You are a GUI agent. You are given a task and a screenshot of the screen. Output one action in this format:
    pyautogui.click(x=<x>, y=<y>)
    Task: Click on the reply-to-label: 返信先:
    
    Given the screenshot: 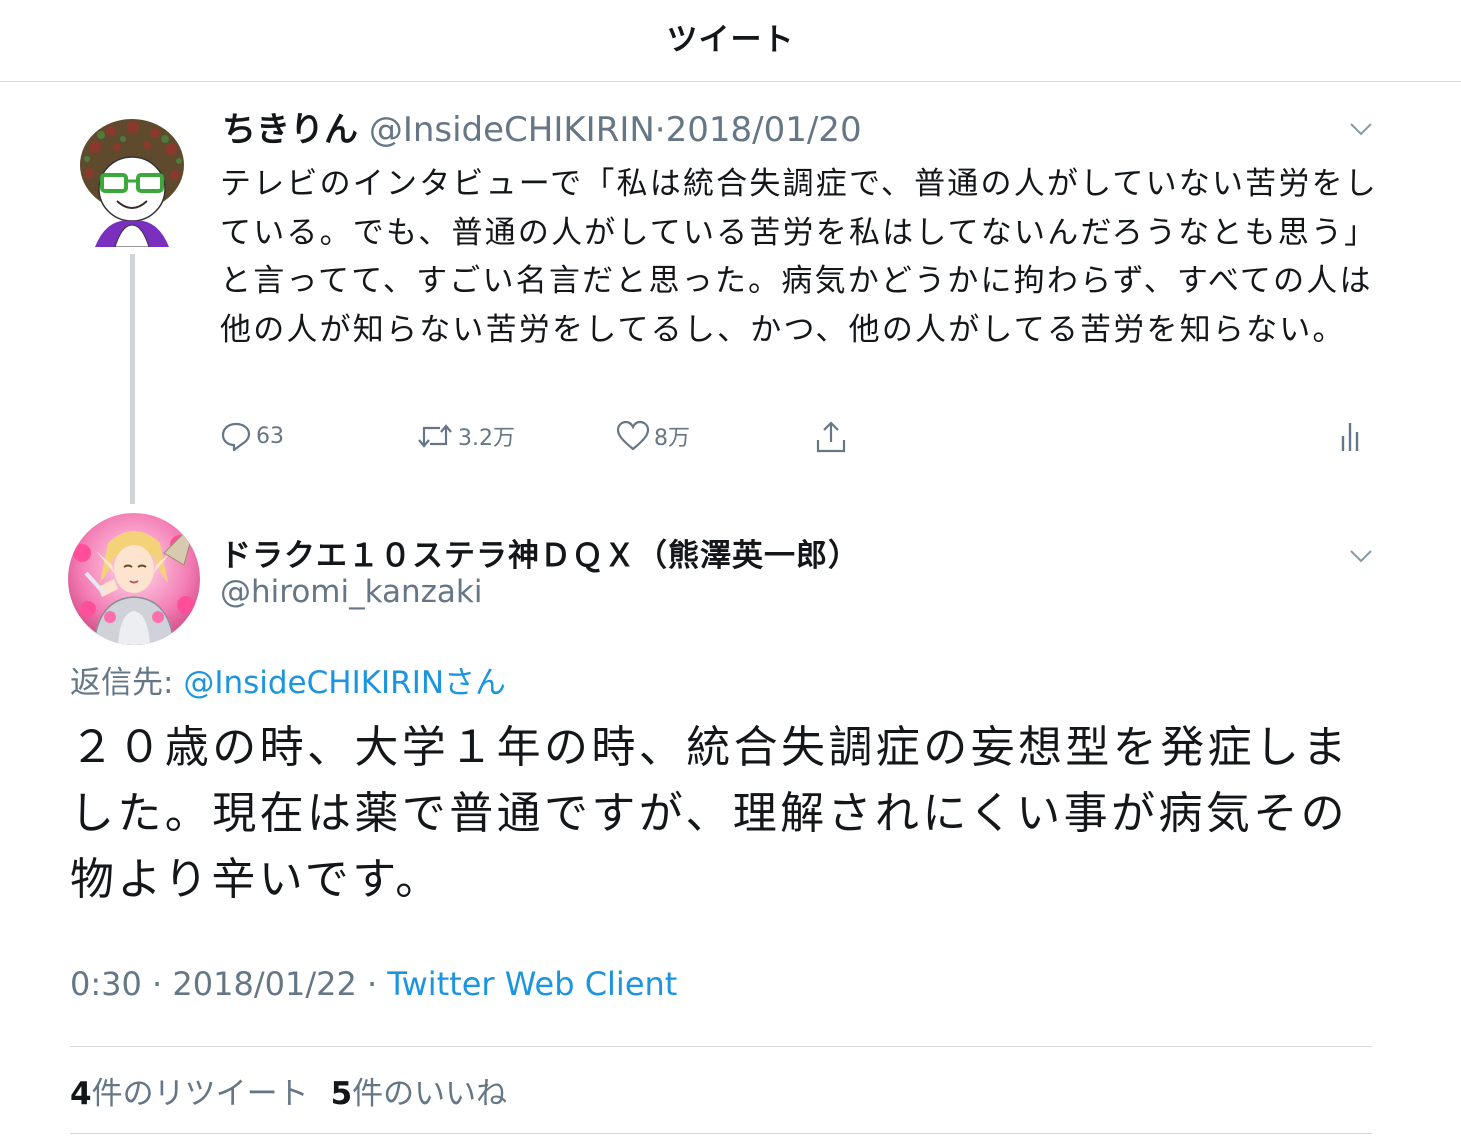 What is the action you would take?
    pyautogui.click(x=127, y=683)
    